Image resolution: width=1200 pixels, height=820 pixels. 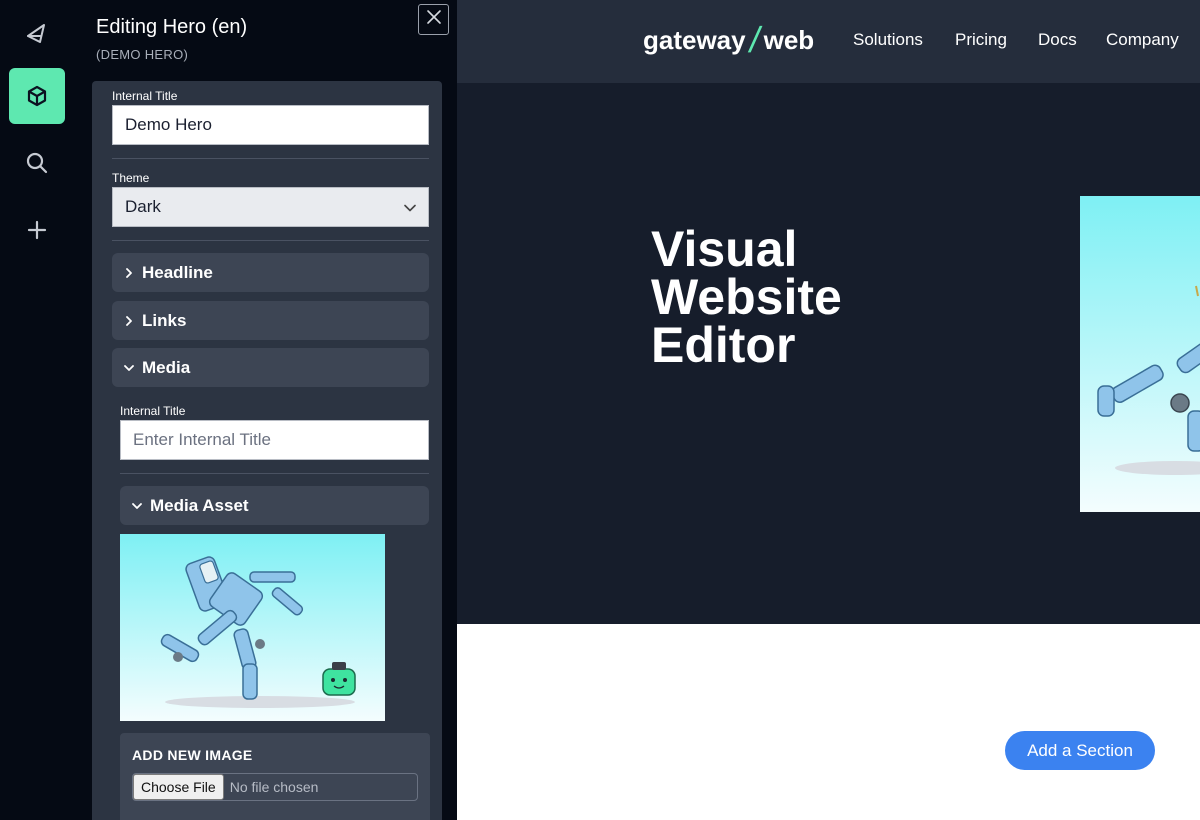 What do you see at coordinates (1140, 354) in the screenshot?
I see `hero-image` at bounding box center [1140, 354].